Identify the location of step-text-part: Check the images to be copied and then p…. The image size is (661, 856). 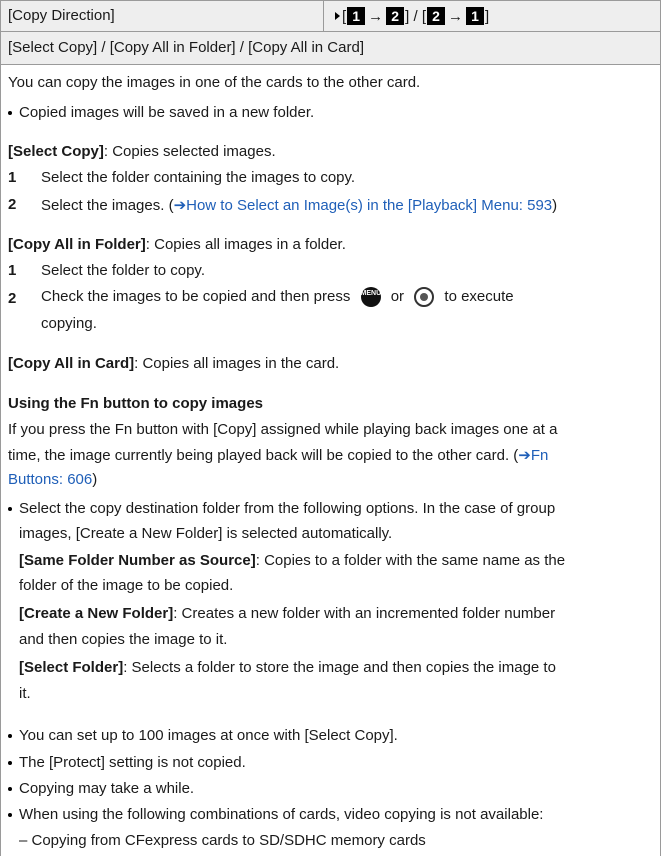
(196, 296).